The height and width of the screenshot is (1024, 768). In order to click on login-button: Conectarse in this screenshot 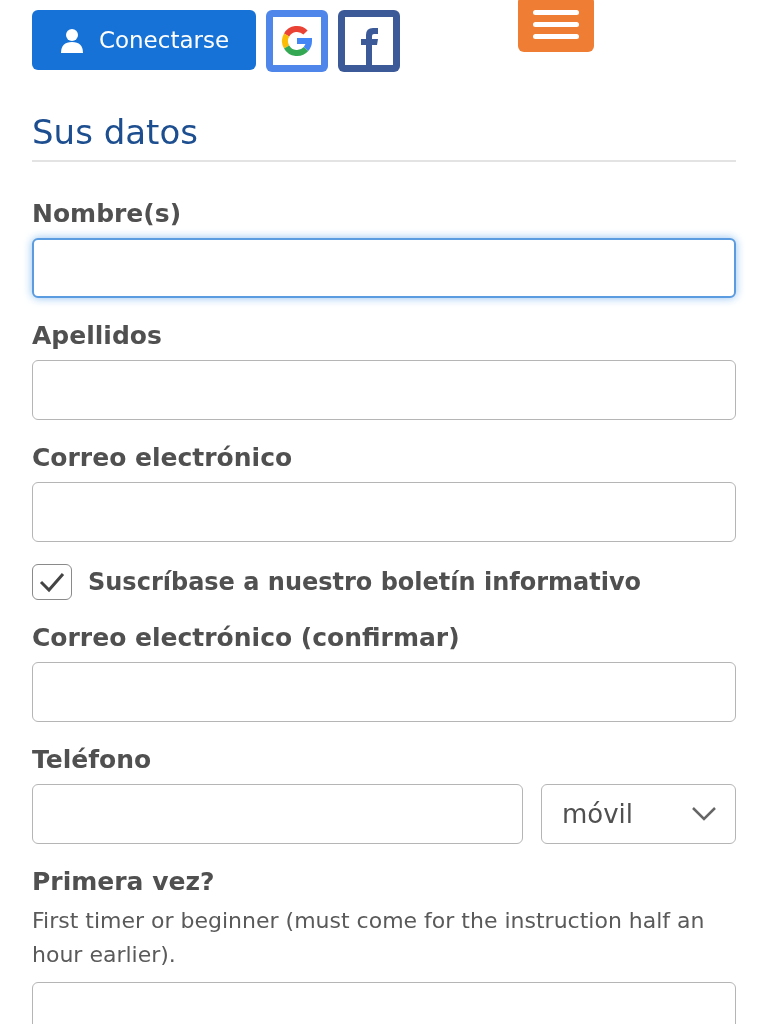, I will do `click(144, 40)`.